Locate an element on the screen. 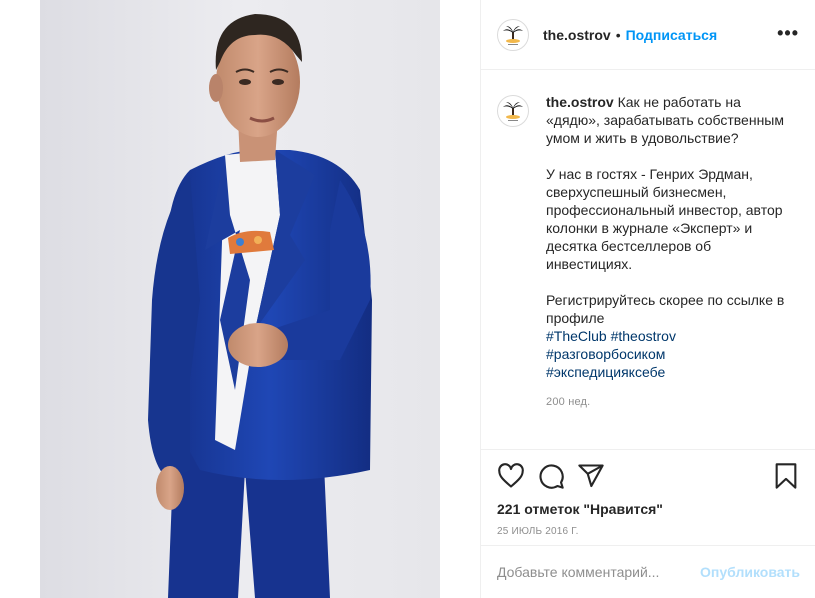  author-username: the.ostrov is located at coordinates (577, 35).